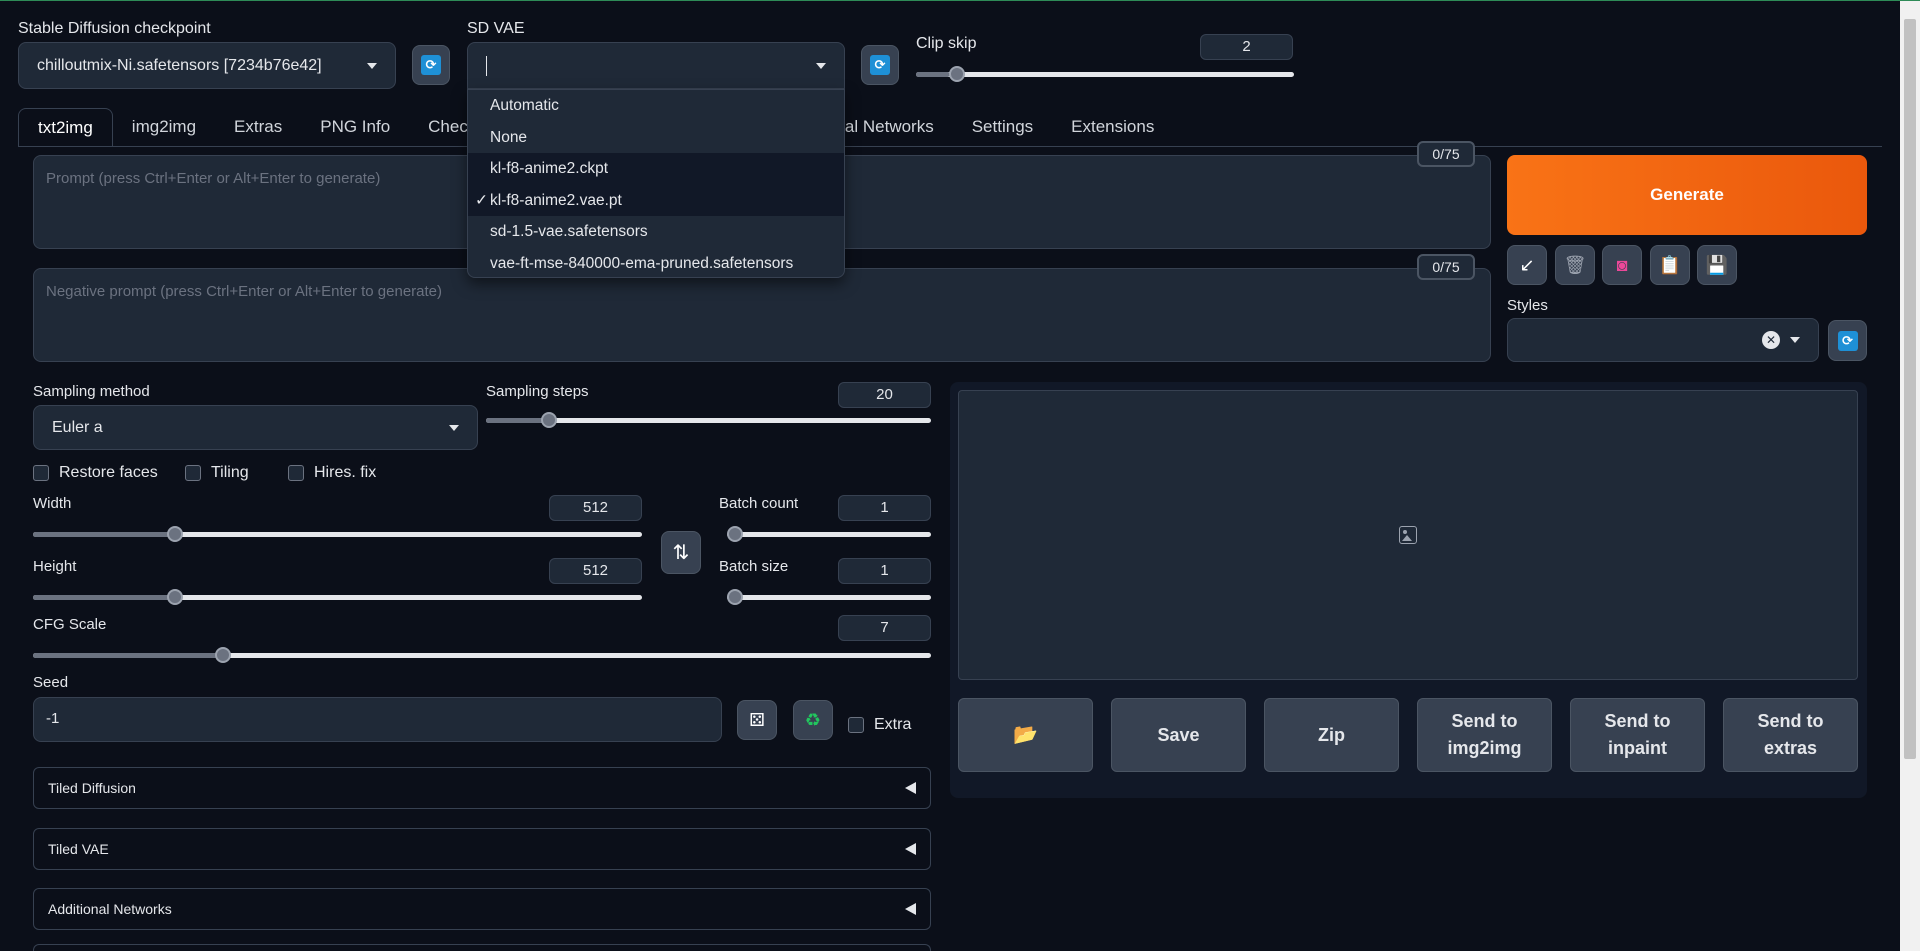 Image resolution: width=1920 pixels, height=951 pixels. Describe the element at coordinates (656, 65) in the screenshot. I see `vae-dropdown` at that location.